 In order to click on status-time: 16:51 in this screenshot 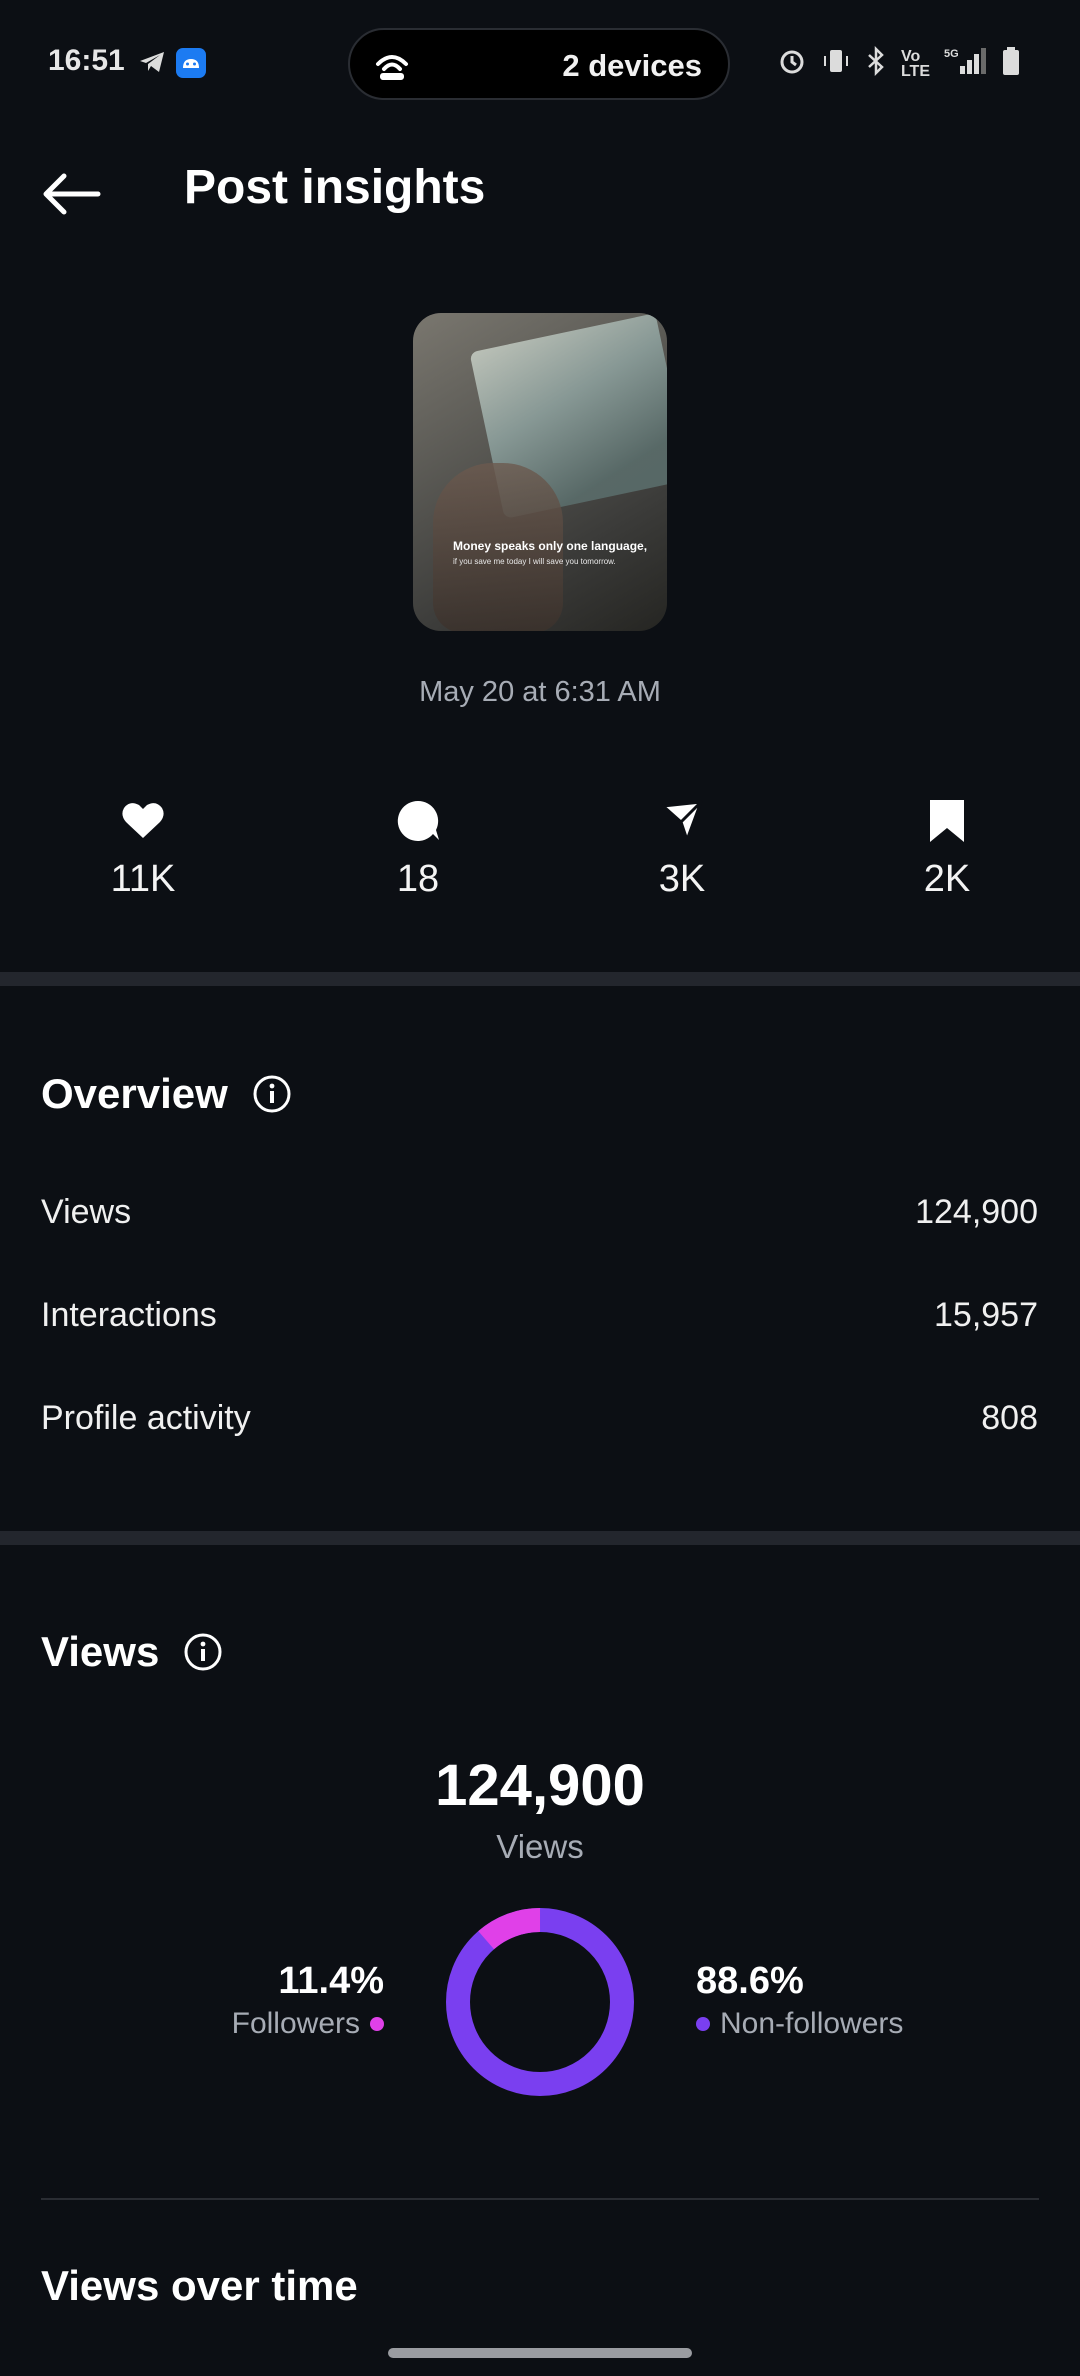, I will do `click(86, 60)`.